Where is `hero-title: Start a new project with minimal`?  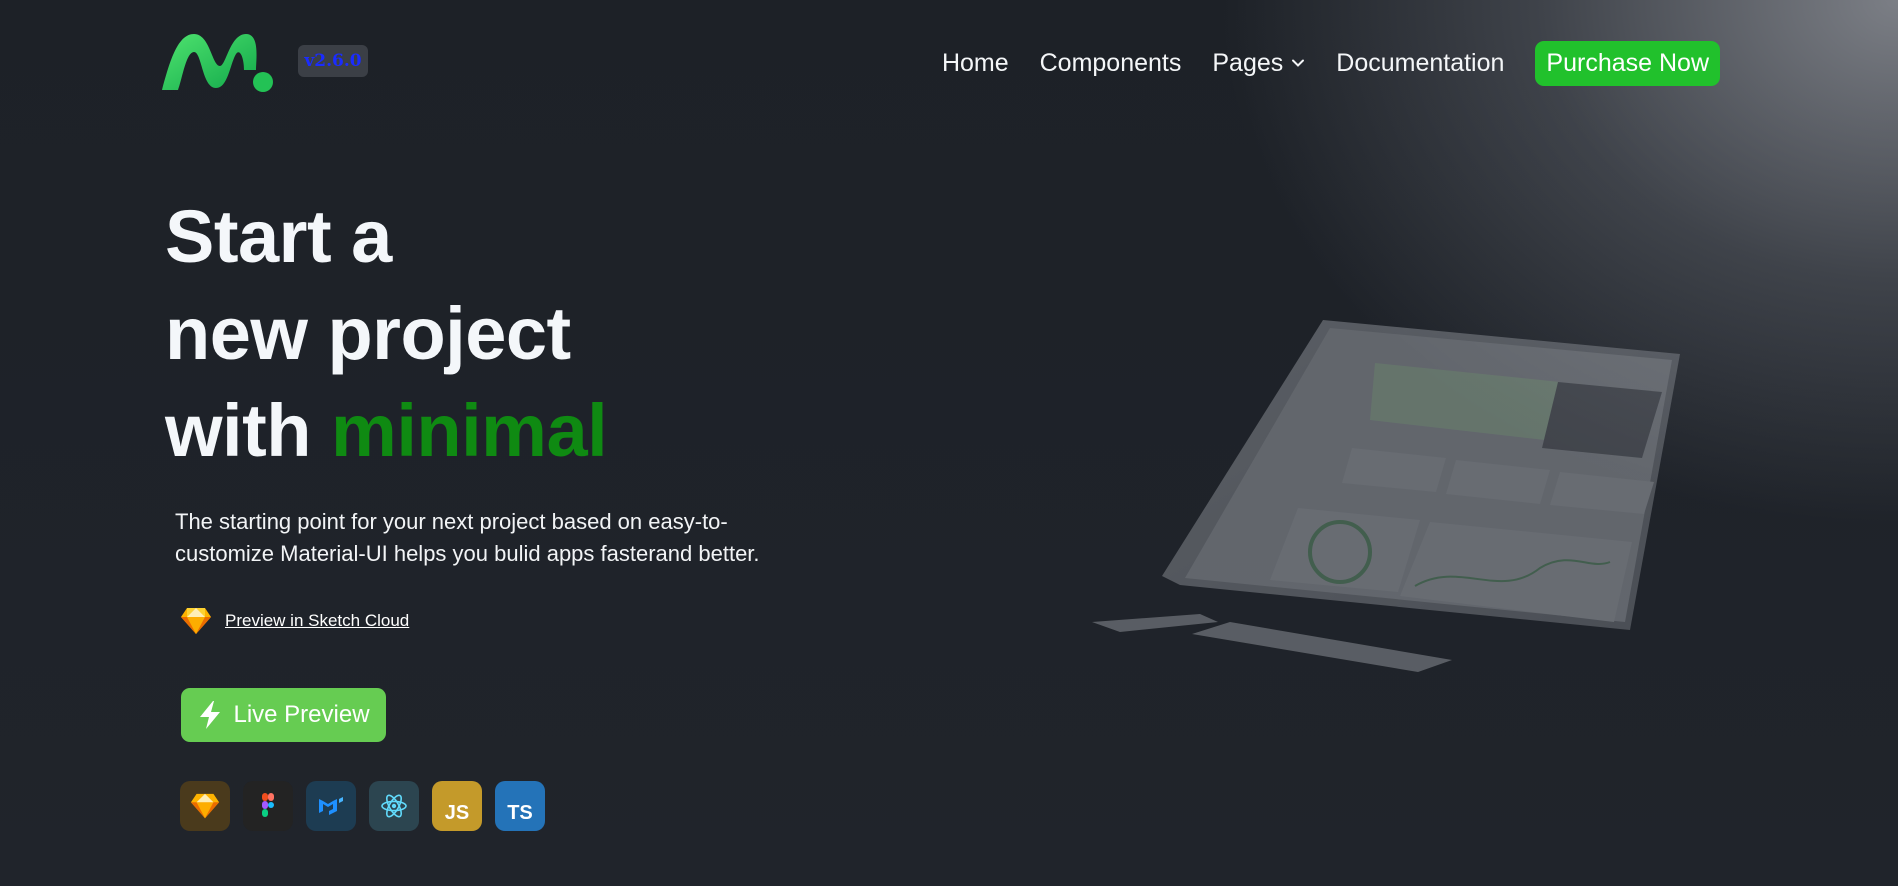 hero-title: Start a new project with minimal is located at coordinates (386, 333).